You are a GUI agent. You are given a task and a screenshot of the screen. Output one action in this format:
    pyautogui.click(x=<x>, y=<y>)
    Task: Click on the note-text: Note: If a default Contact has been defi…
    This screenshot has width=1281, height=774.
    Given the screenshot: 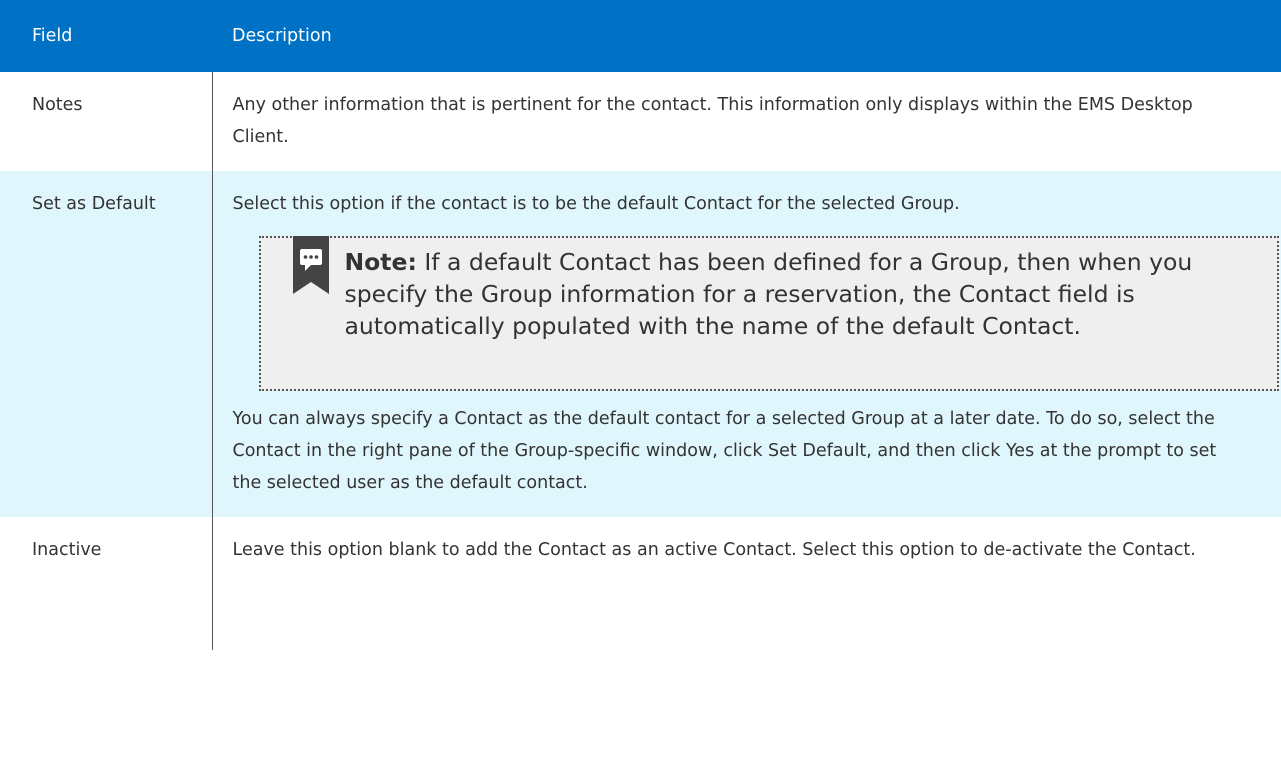 What is the action you would take?
    pyautogui.click(x=801, y=294)
    